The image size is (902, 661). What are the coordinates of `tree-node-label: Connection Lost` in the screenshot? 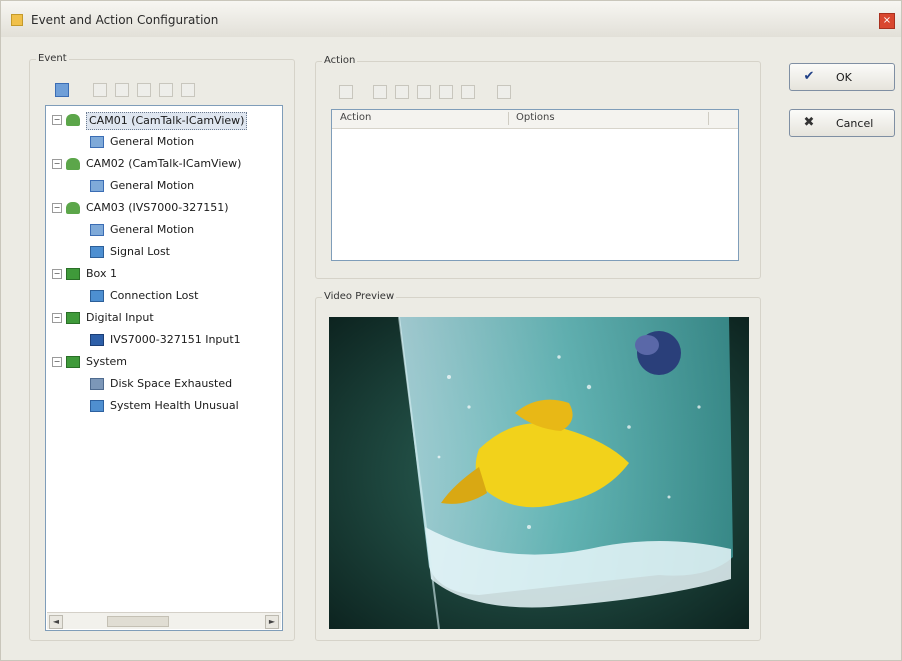 It's located at (154, 295).